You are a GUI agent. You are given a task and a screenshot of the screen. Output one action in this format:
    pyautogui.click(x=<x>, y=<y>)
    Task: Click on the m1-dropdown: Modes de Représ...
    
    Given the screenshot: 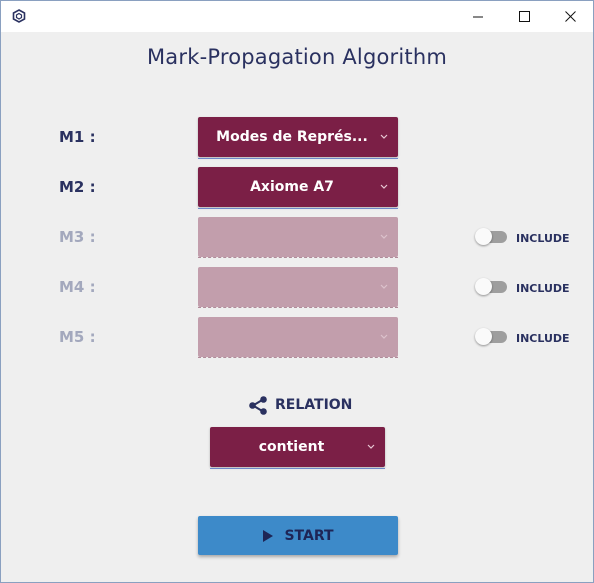 What is the action you would take?
    pyautogui.click(x=298, y=138)
    